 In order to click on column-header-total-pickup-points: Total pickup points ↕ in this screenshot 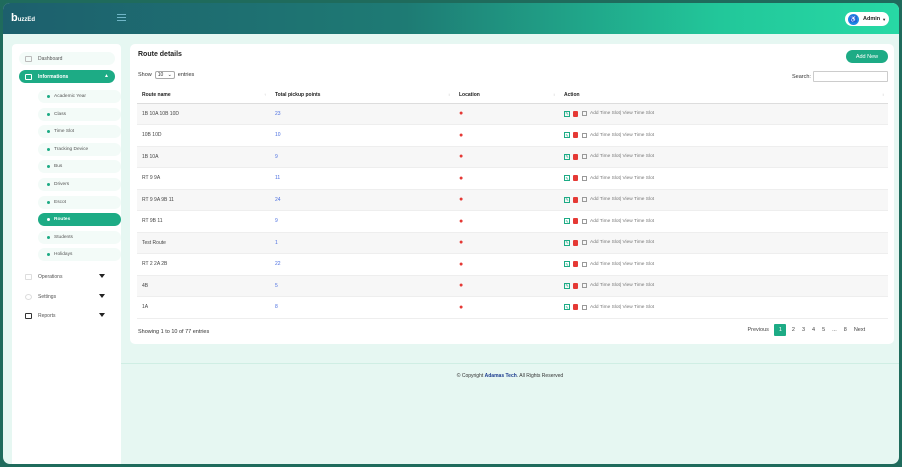, I will do `click(362, 96)`.